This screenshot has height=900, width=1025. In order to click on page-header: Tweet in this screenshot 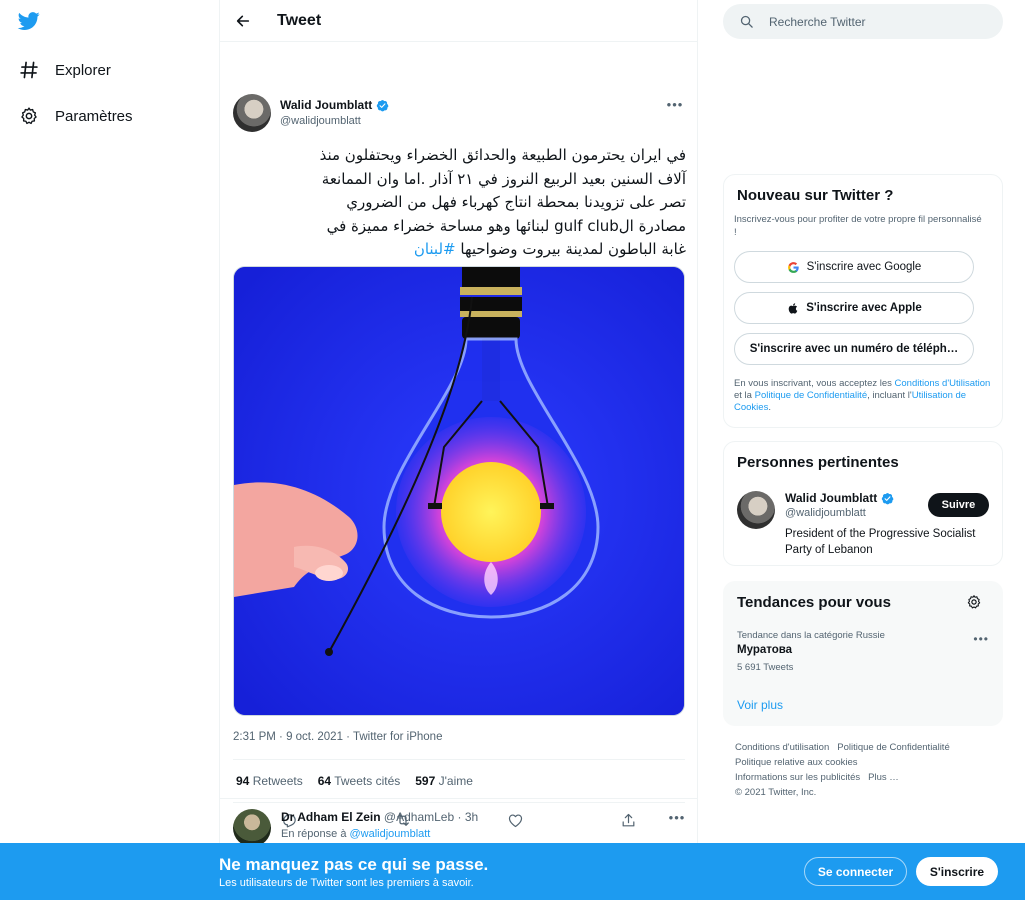, I will do `click(458, 21)`.